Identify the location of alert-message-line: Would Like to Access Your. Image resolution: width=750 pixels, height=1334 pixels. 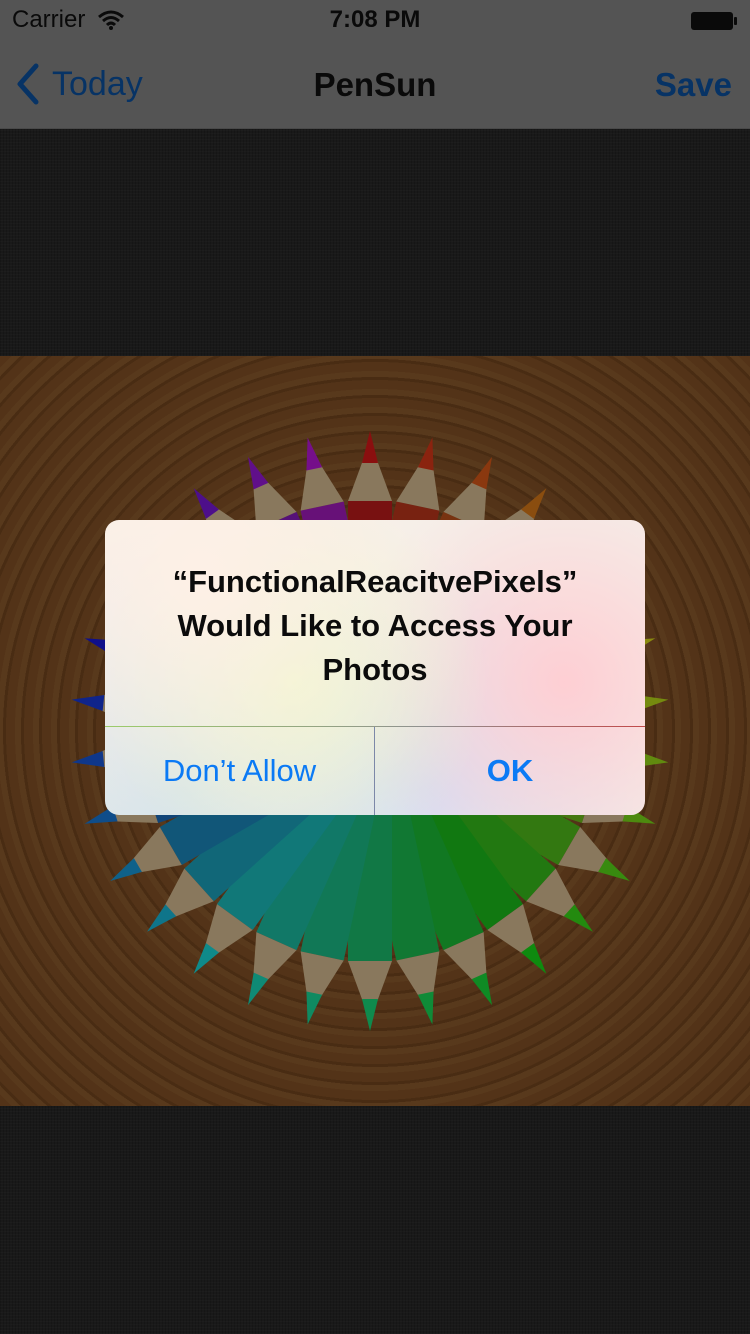
(375, 625).